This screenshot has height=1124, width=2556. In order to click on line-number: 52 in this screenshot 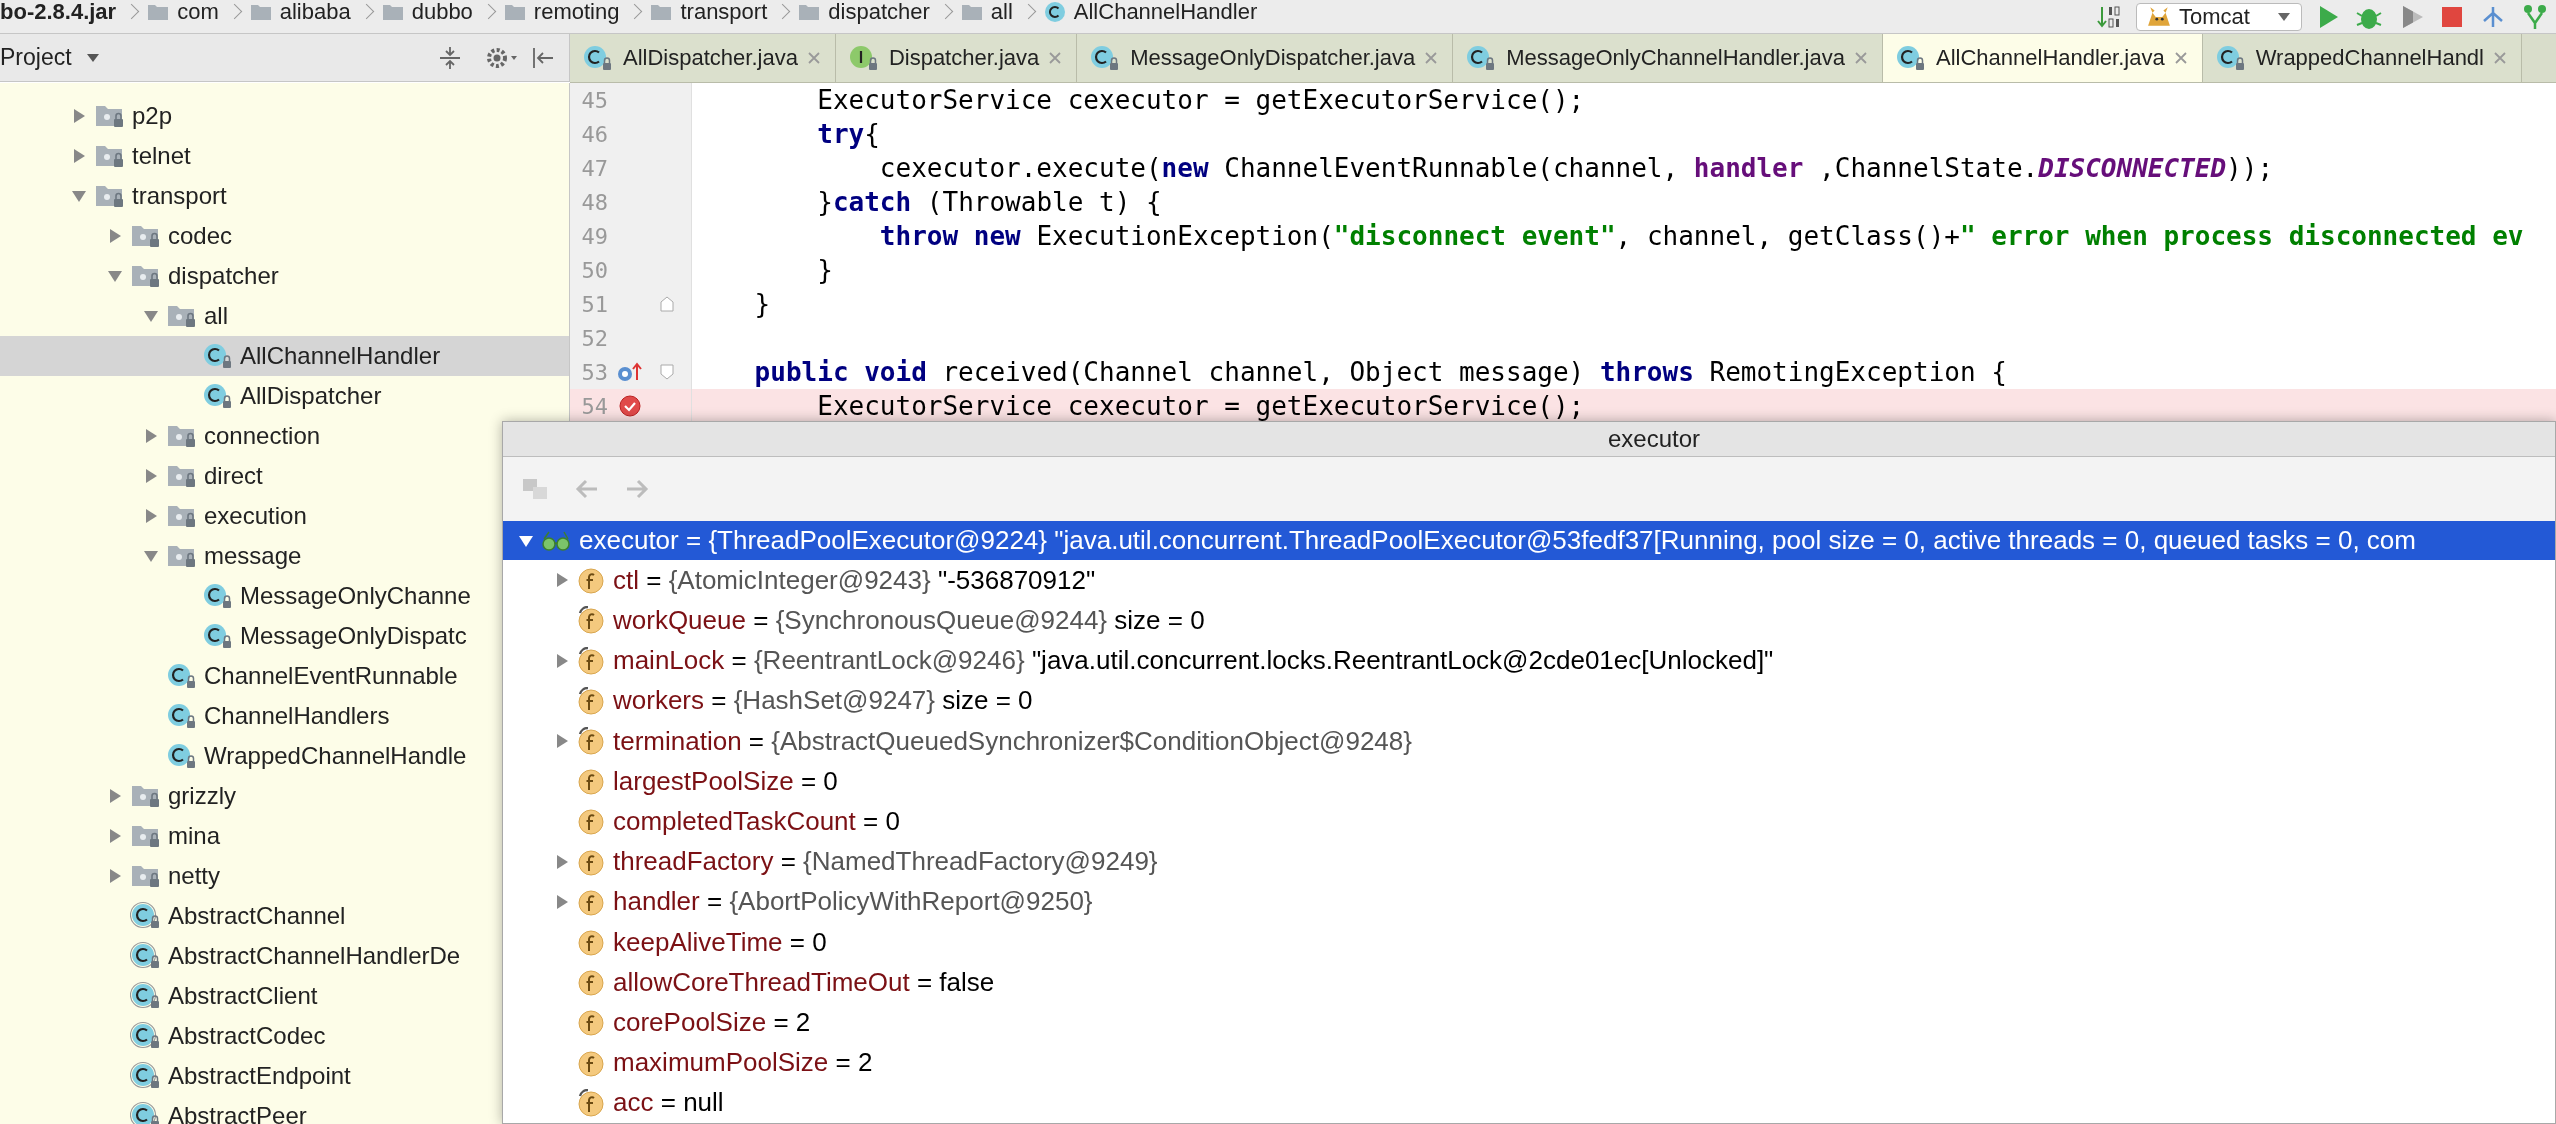, I will do `click(594, 338)`.